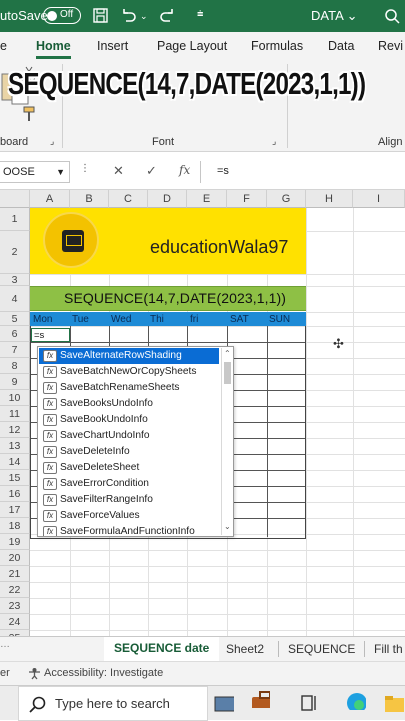 This screenshot has height=721, width=405. I want to click on active-cell-editor: =s, so click(50, 335).